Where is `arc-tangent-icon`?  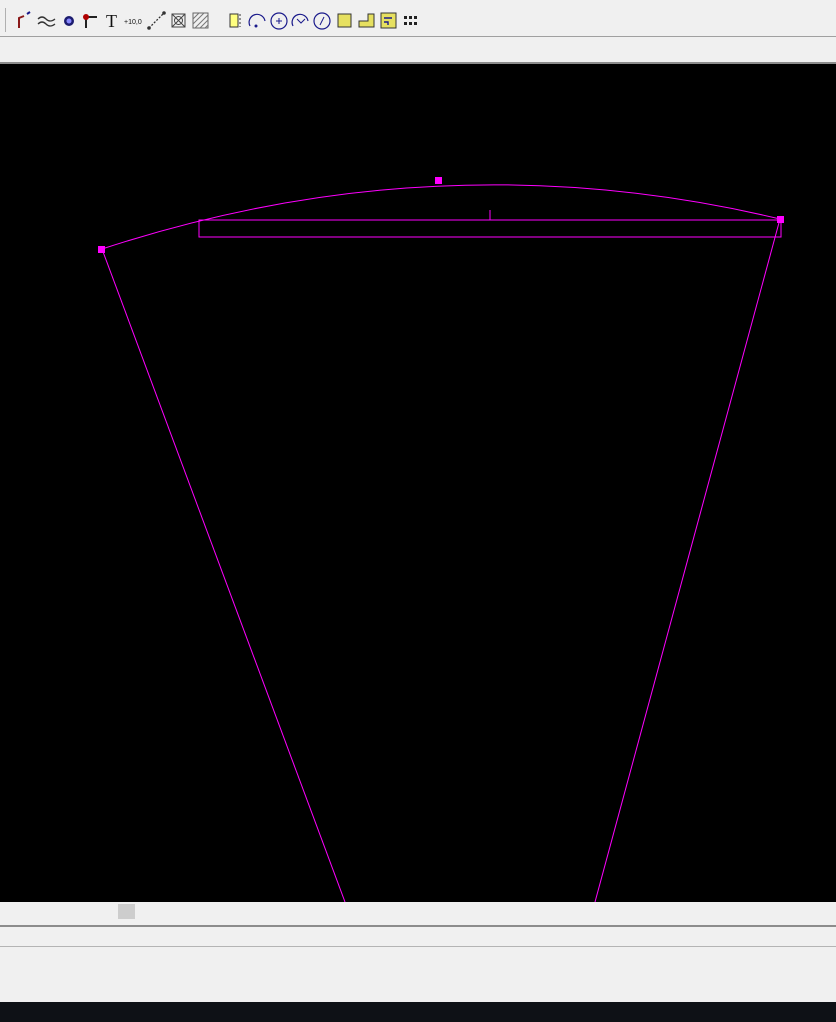 arc-tangent-icon is located at coordinates (300, 20).